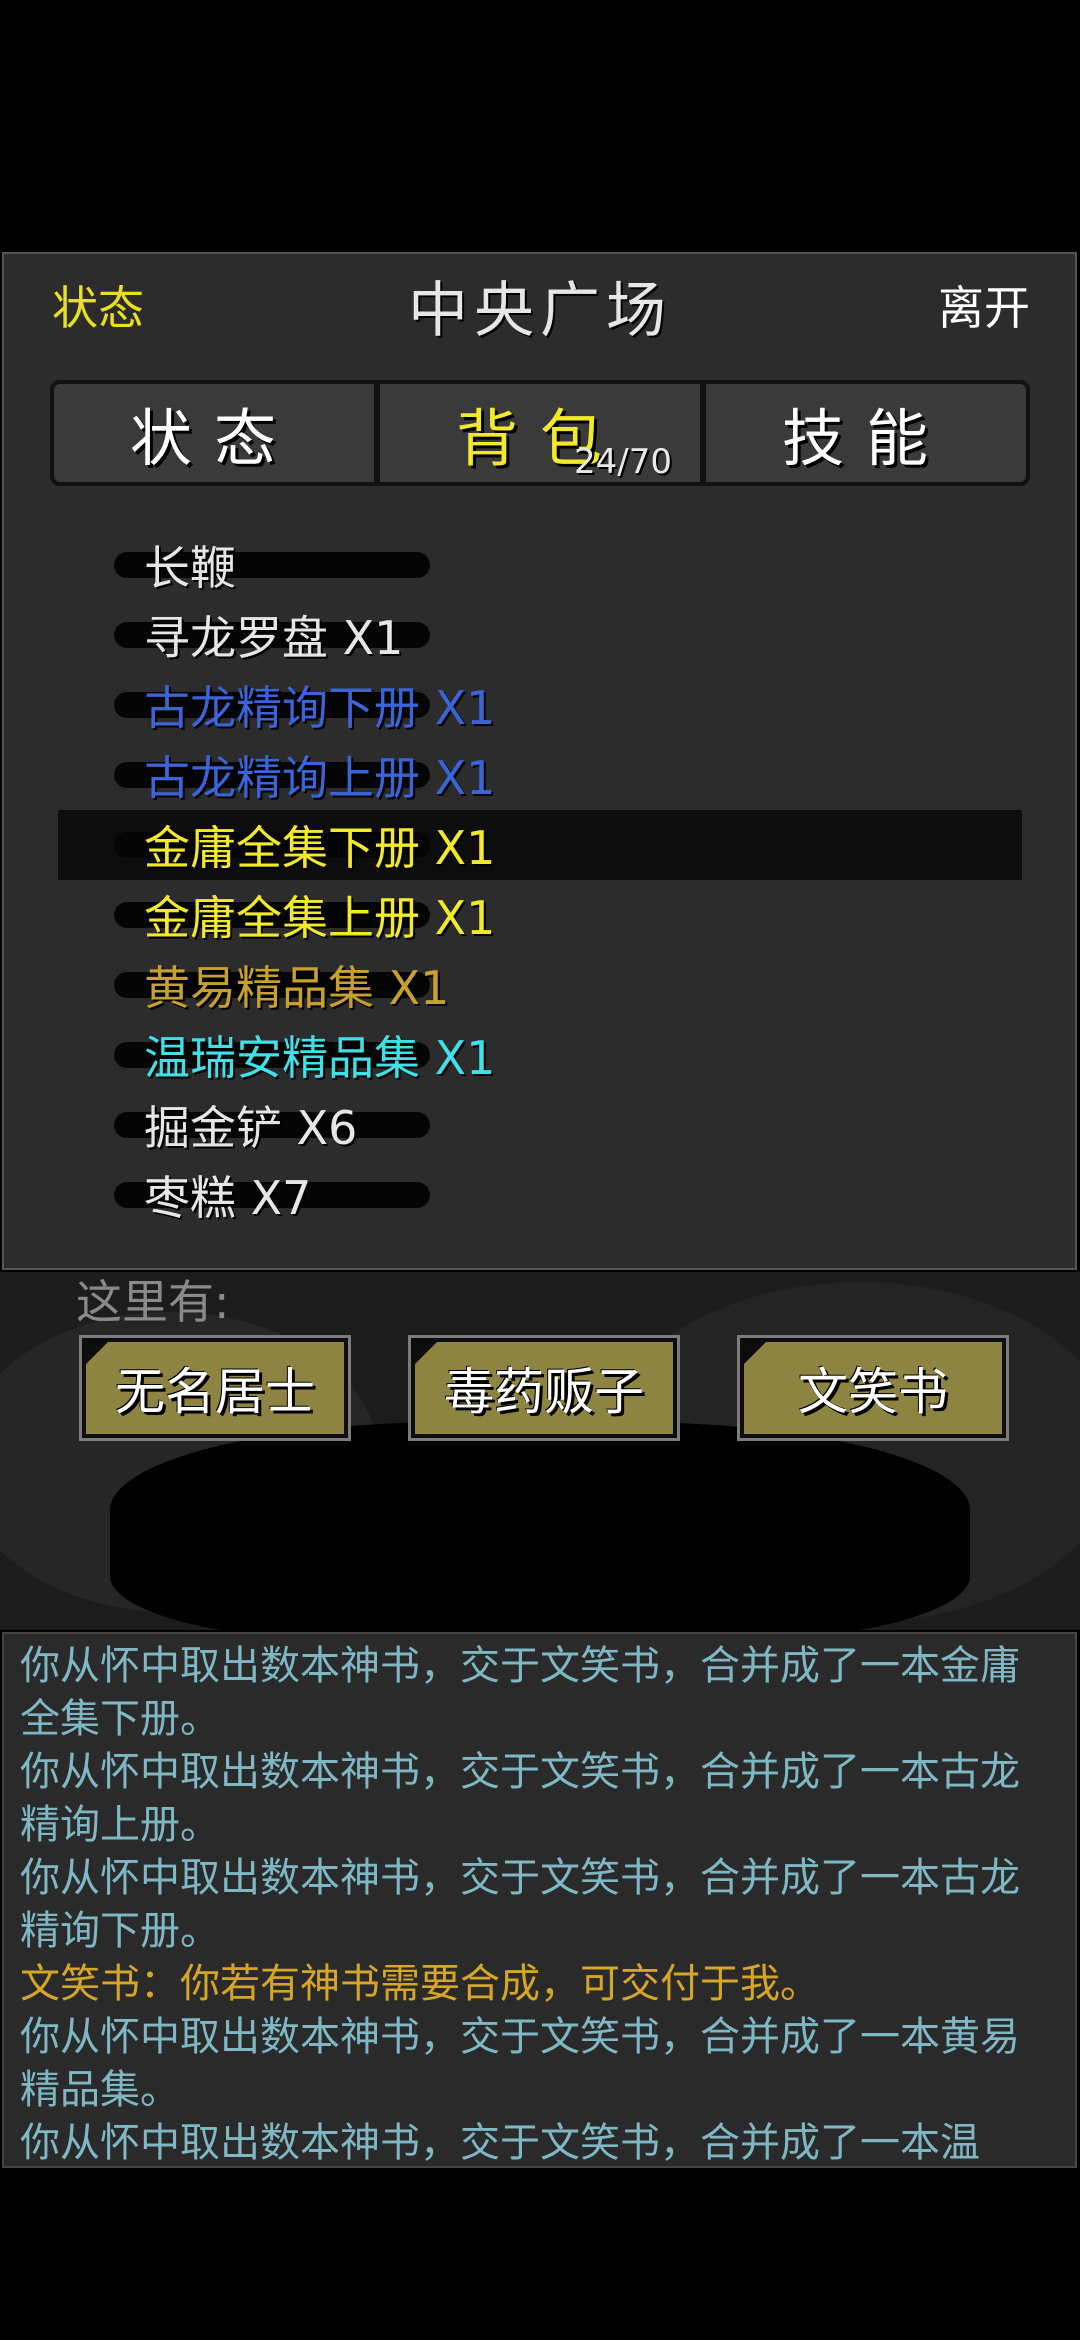 The height and width of the screenshot is (2340, 1080). I want to click on tab-skills: 技能, so click(863, 433).